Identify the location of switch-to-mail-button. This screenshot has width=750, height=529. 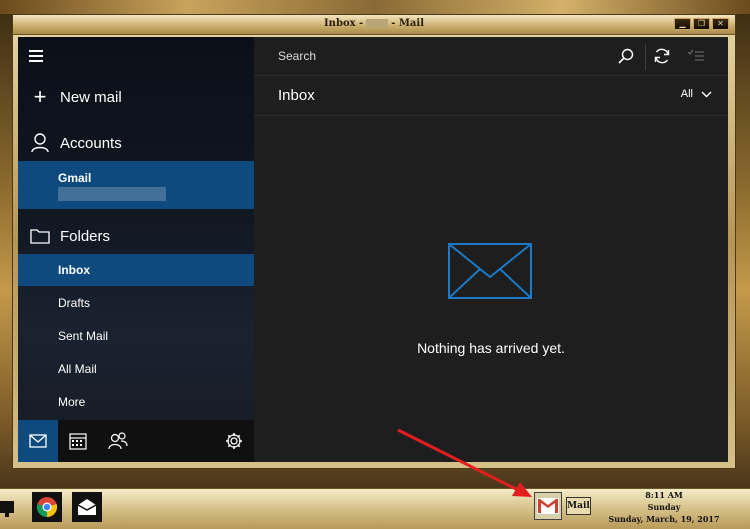
(38, 441).